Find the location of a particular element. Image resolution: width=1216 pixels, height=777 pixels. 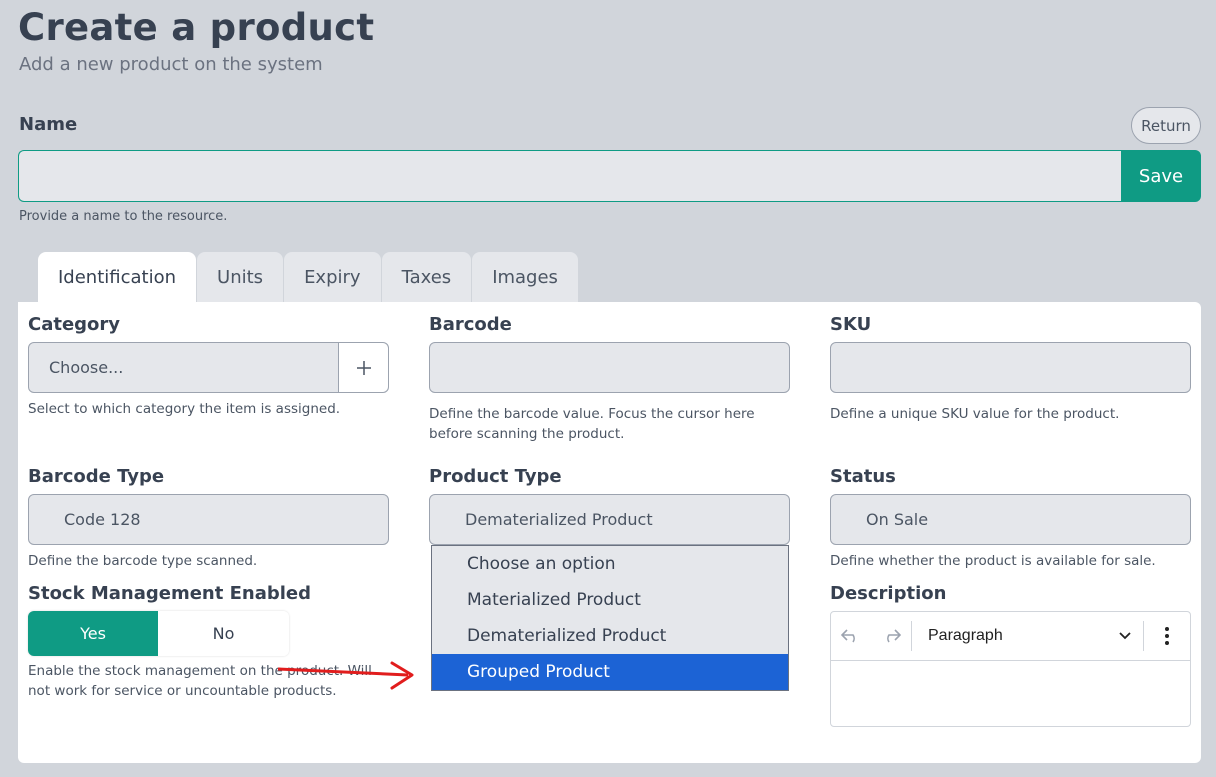

description-label: Description is located at coordinates (888, 593).